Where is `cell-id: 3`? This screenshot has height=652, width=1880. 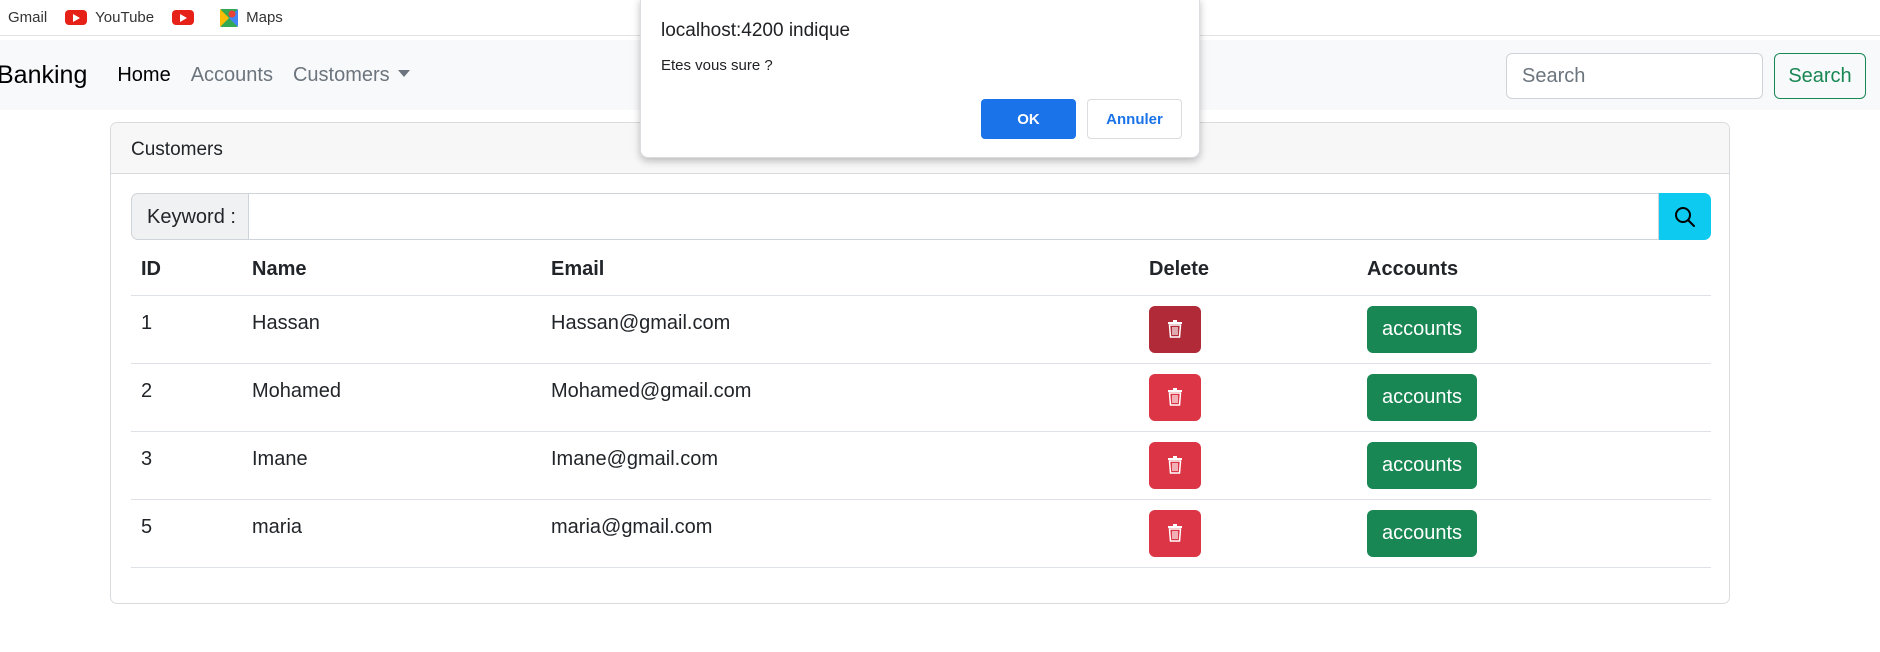
cell-id: 3 is located at coordinates (186, 465).